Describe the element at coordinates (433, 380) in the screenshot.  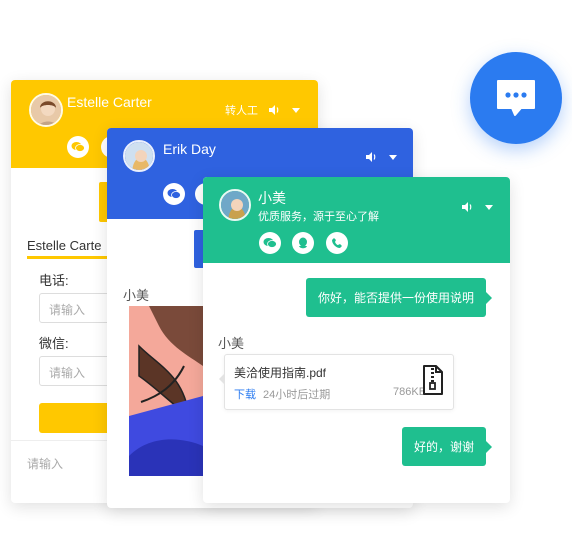
I see `zip-file-icon` at that location.